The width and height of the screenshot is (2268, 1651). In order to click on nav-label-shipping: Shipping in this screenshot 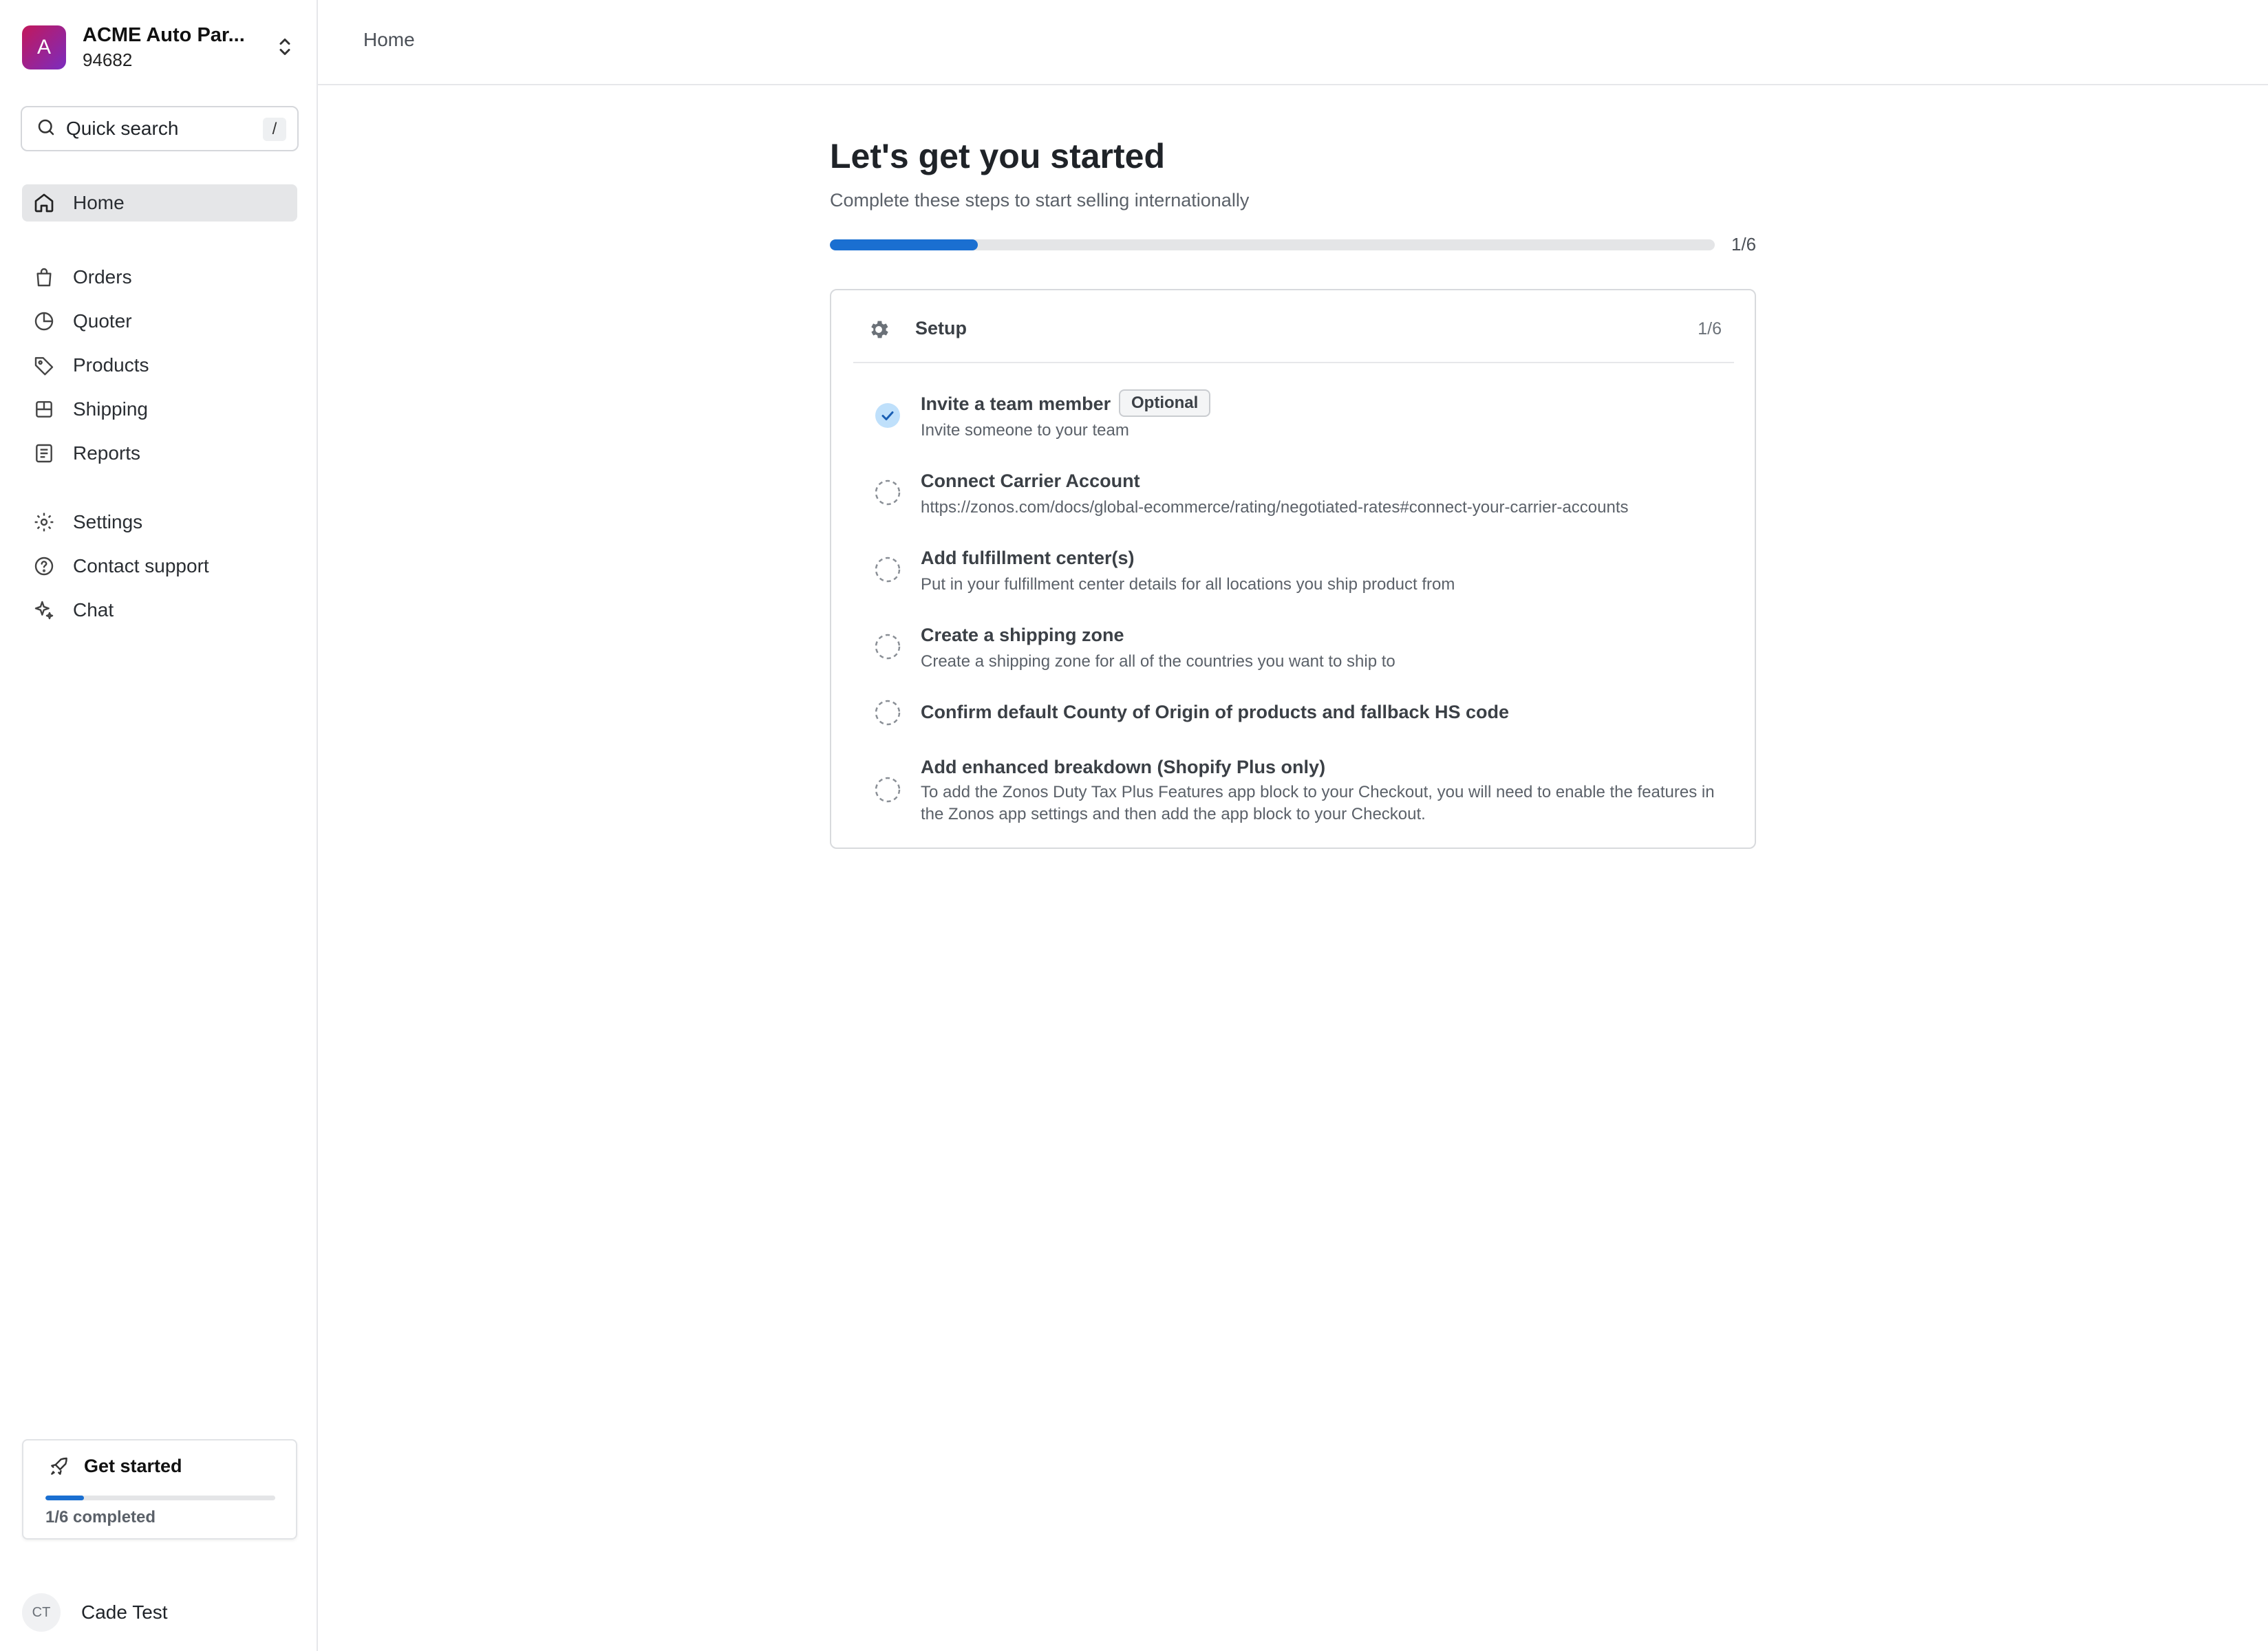, I will do `click(110, 409)`.